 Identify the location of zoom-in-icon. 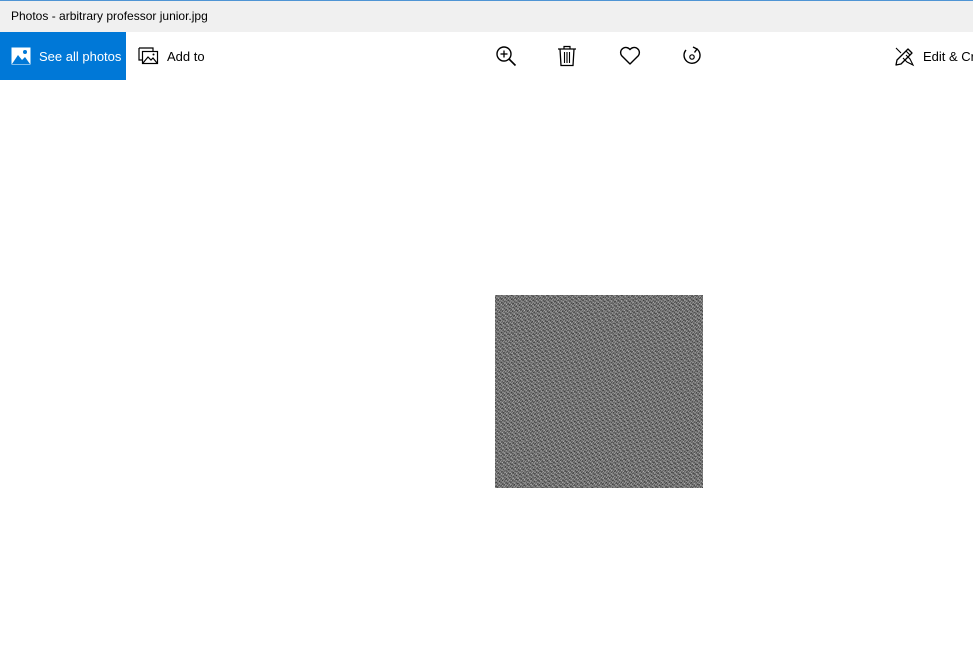
(506, 56).